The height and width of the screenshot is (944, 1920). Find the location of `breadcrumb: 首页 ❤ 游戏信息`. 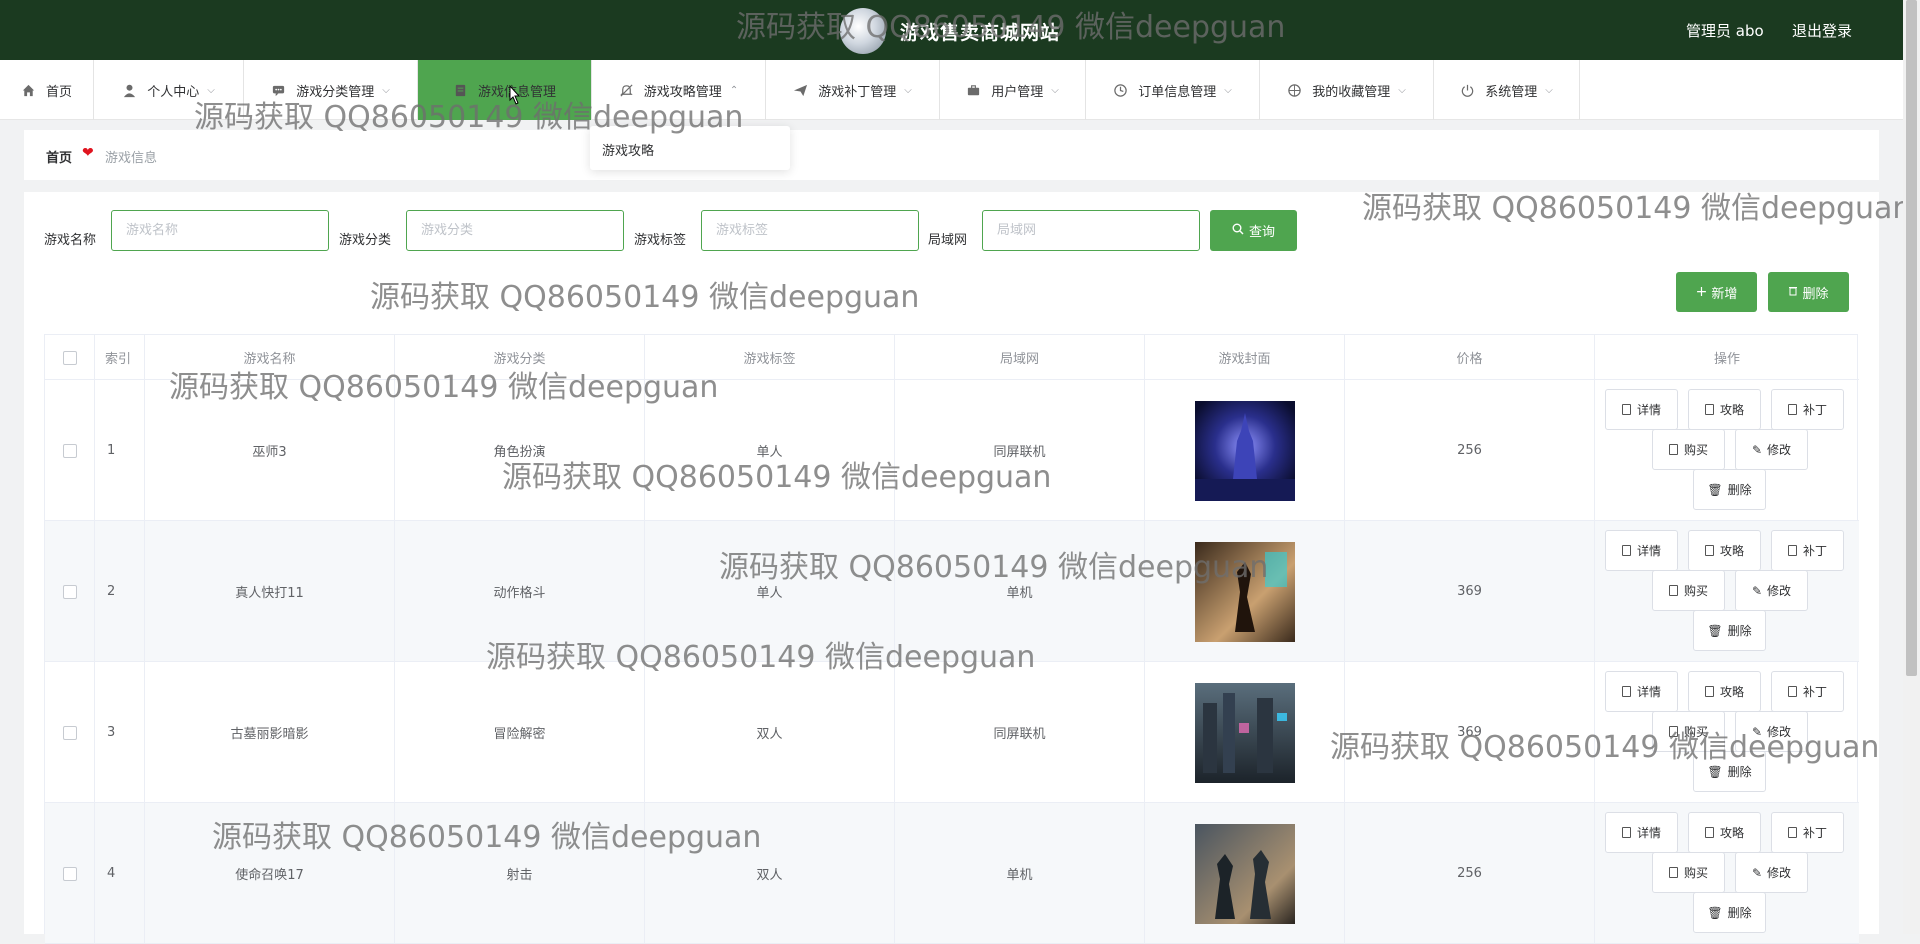

breadcrumb: 首页 ❤ 游戏信息 is located at coordinates (951, 155).